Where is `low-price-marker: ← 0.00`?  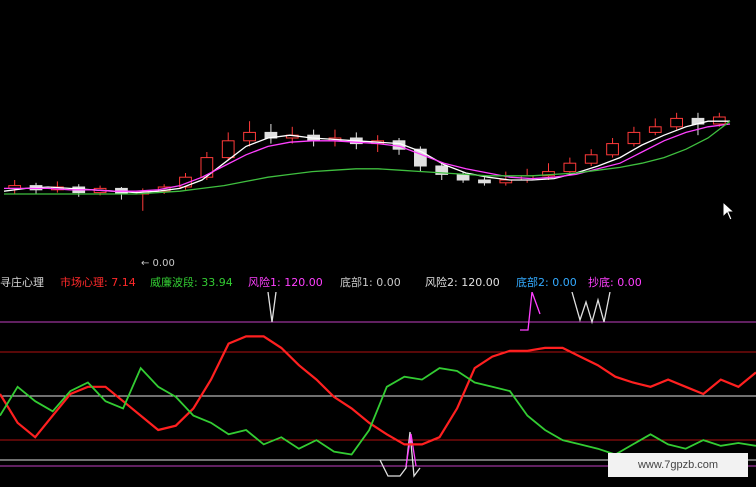
low-price-marker: ← 0.00 is located at coordinates (158, 263).